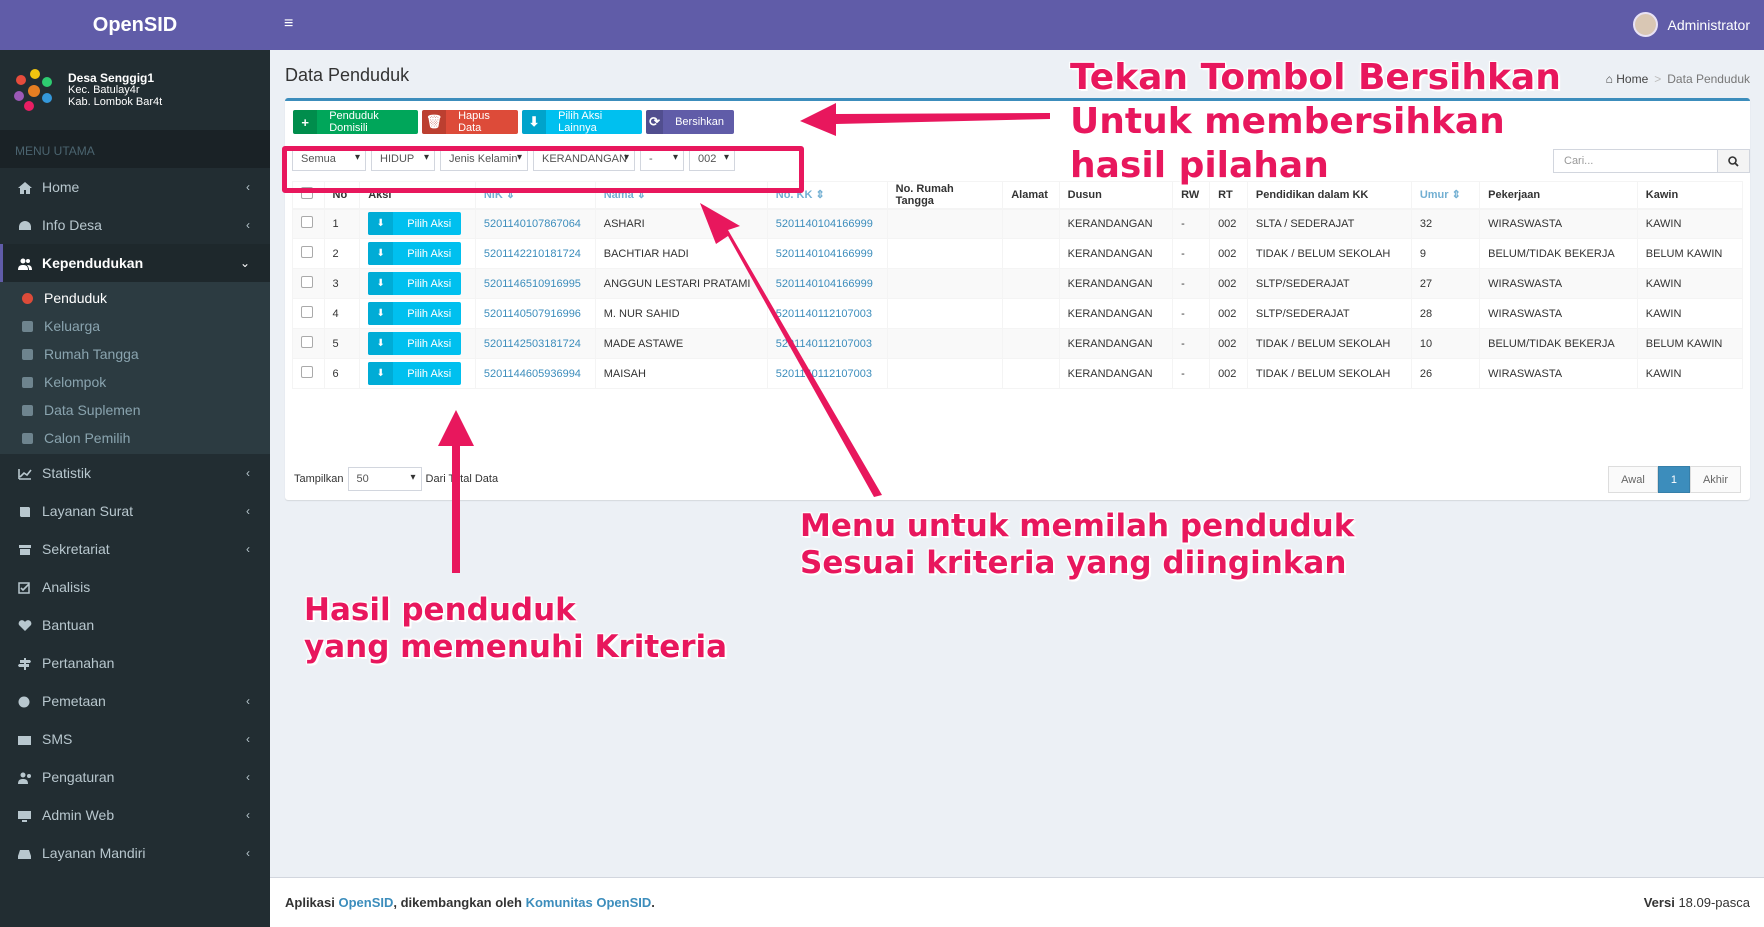 The width and height of the screenshot is (1764, 927). What do you see at coordinates (535, 343) in the screenshot?
I see `cell-nik: 5201142503181724` at bounding box center [535, 343].